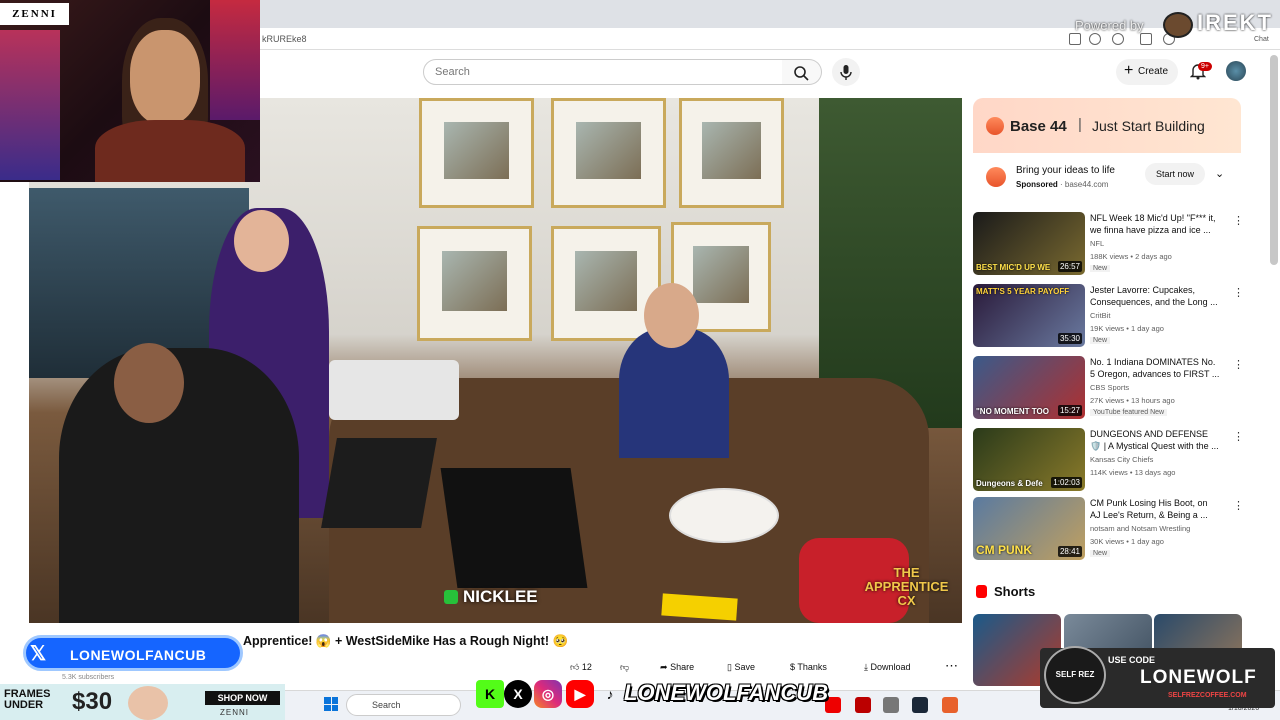 The height and width of the screenshot is (720, 1280). I want to click on mic-icon, so click(846, 72).